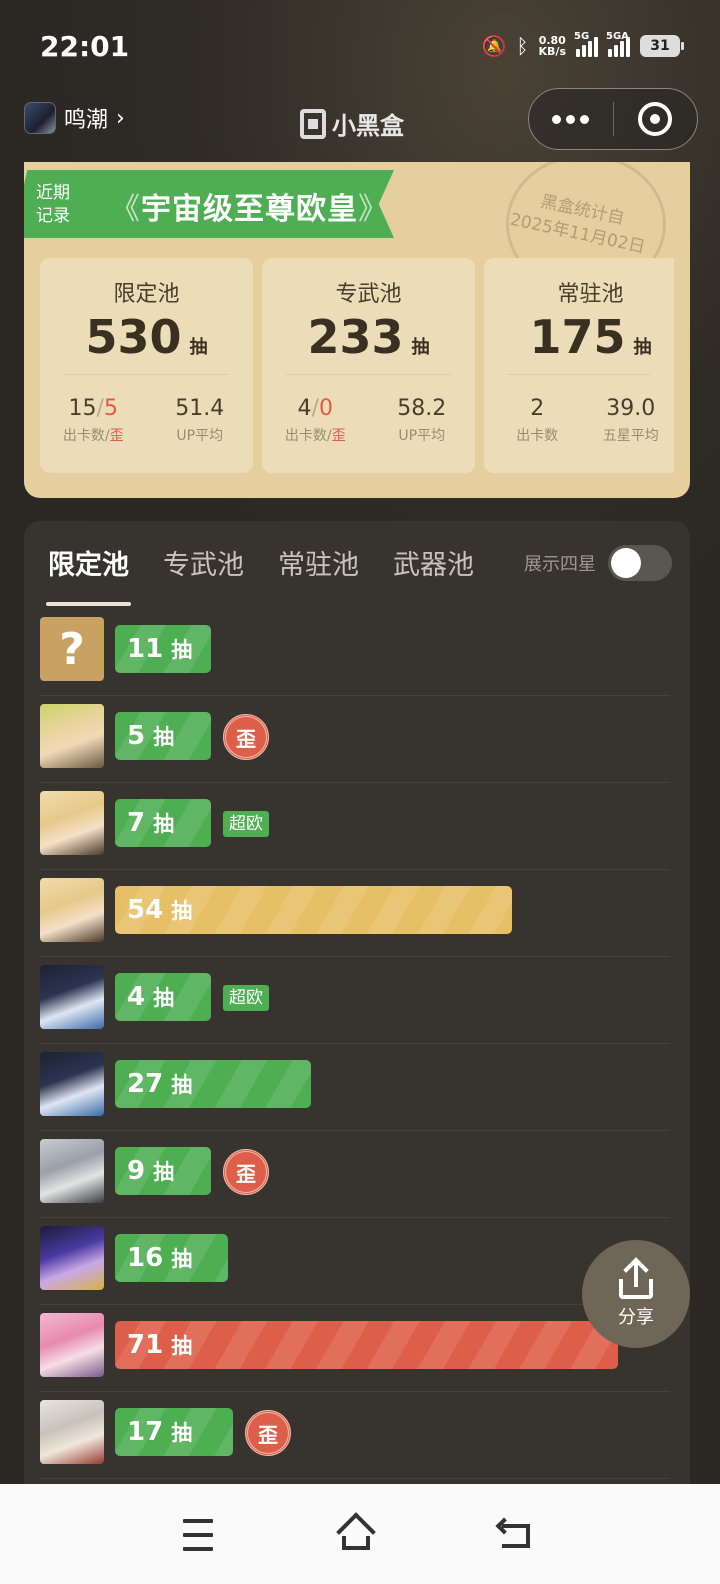 The width and height of the screenshot is (720, 1584). I want to click on tab-limited: 限定池, so click(88, 574).